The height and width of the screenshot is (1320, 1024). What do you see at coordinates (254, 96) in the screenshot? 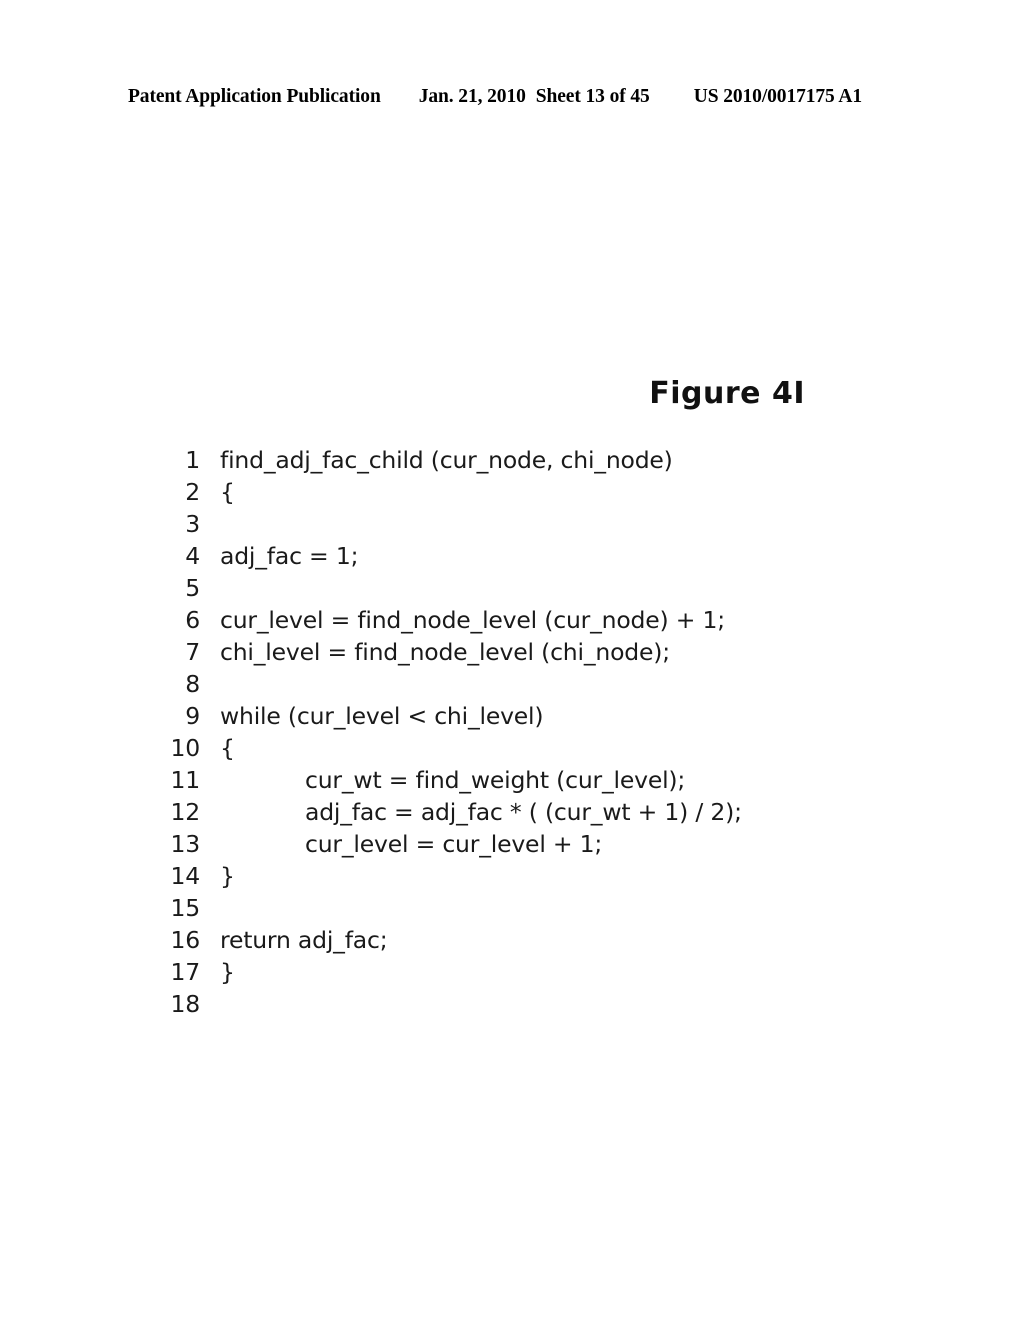
I see `header-publication-label: Patent Application Publication` at bounding box center [254, 96].